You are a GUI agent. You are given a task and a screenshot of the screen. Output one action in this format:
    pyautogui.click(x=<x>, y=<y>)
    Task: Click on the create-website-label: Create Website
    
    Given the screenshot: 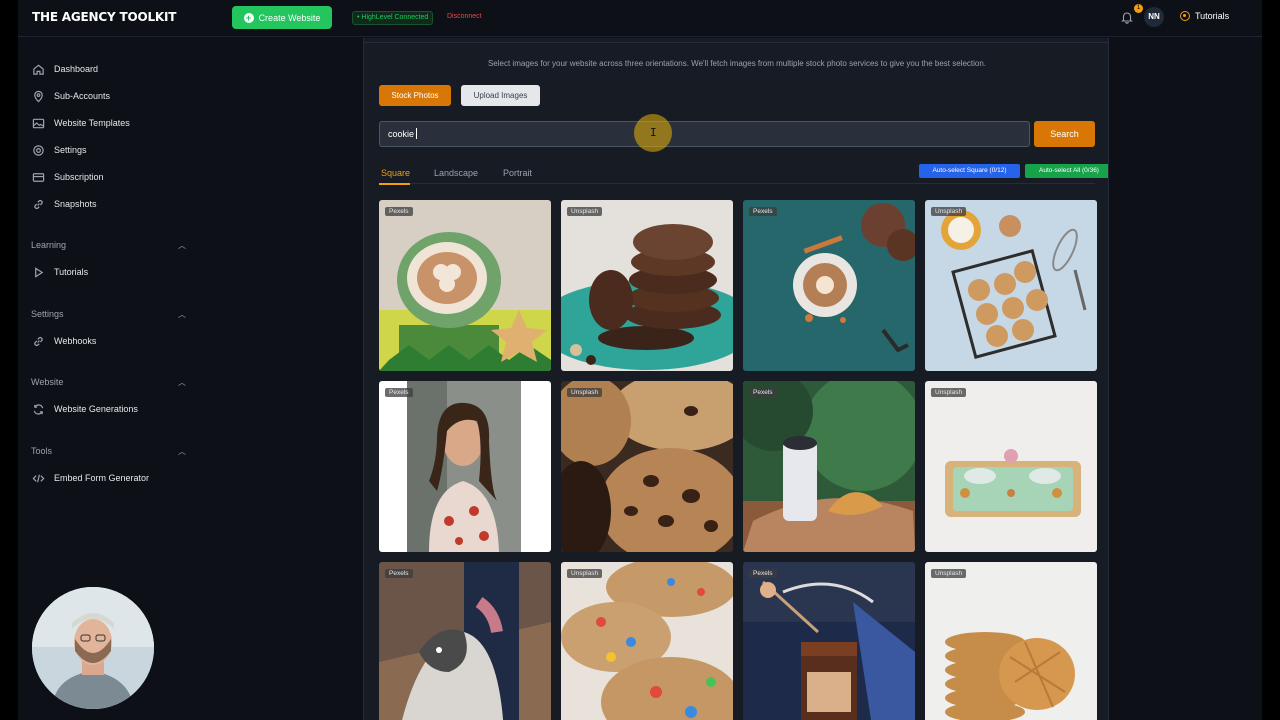 What is the action you would take?
    pyautogui.click(x=289, y=17)
    